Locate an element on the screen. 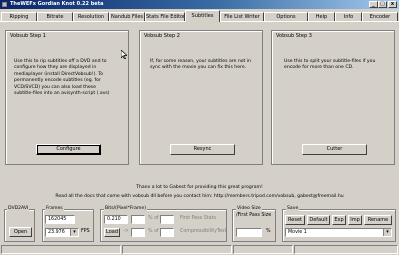 This screenshot has height=255, width=399. export-button: Exp is located at coordinates (339, 220).